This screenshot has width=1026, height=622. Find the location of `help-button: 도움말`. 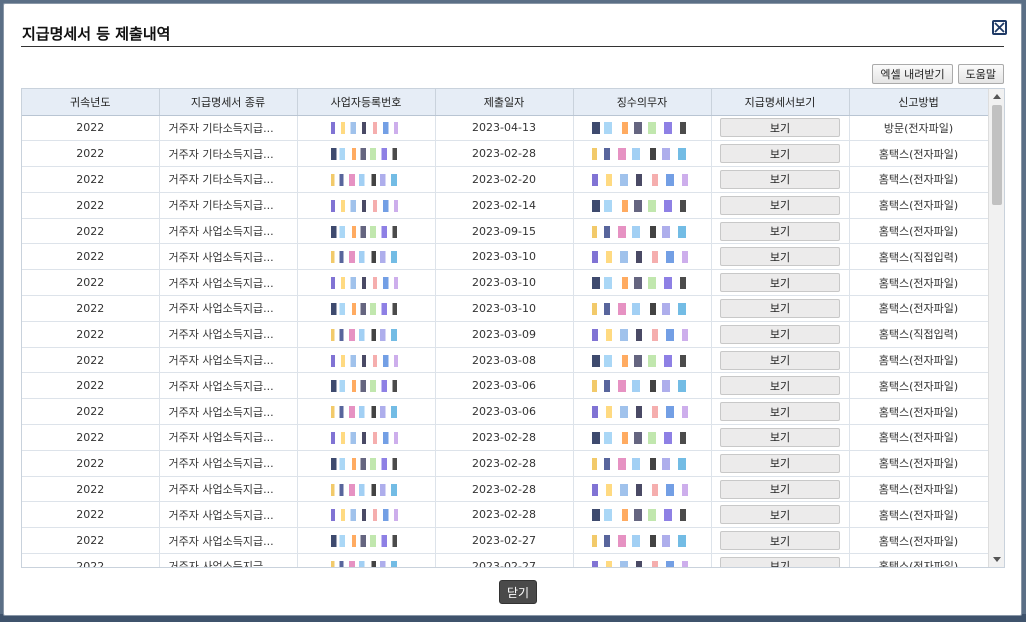

help-button: 도움말 is located at coordinates (980, 74).